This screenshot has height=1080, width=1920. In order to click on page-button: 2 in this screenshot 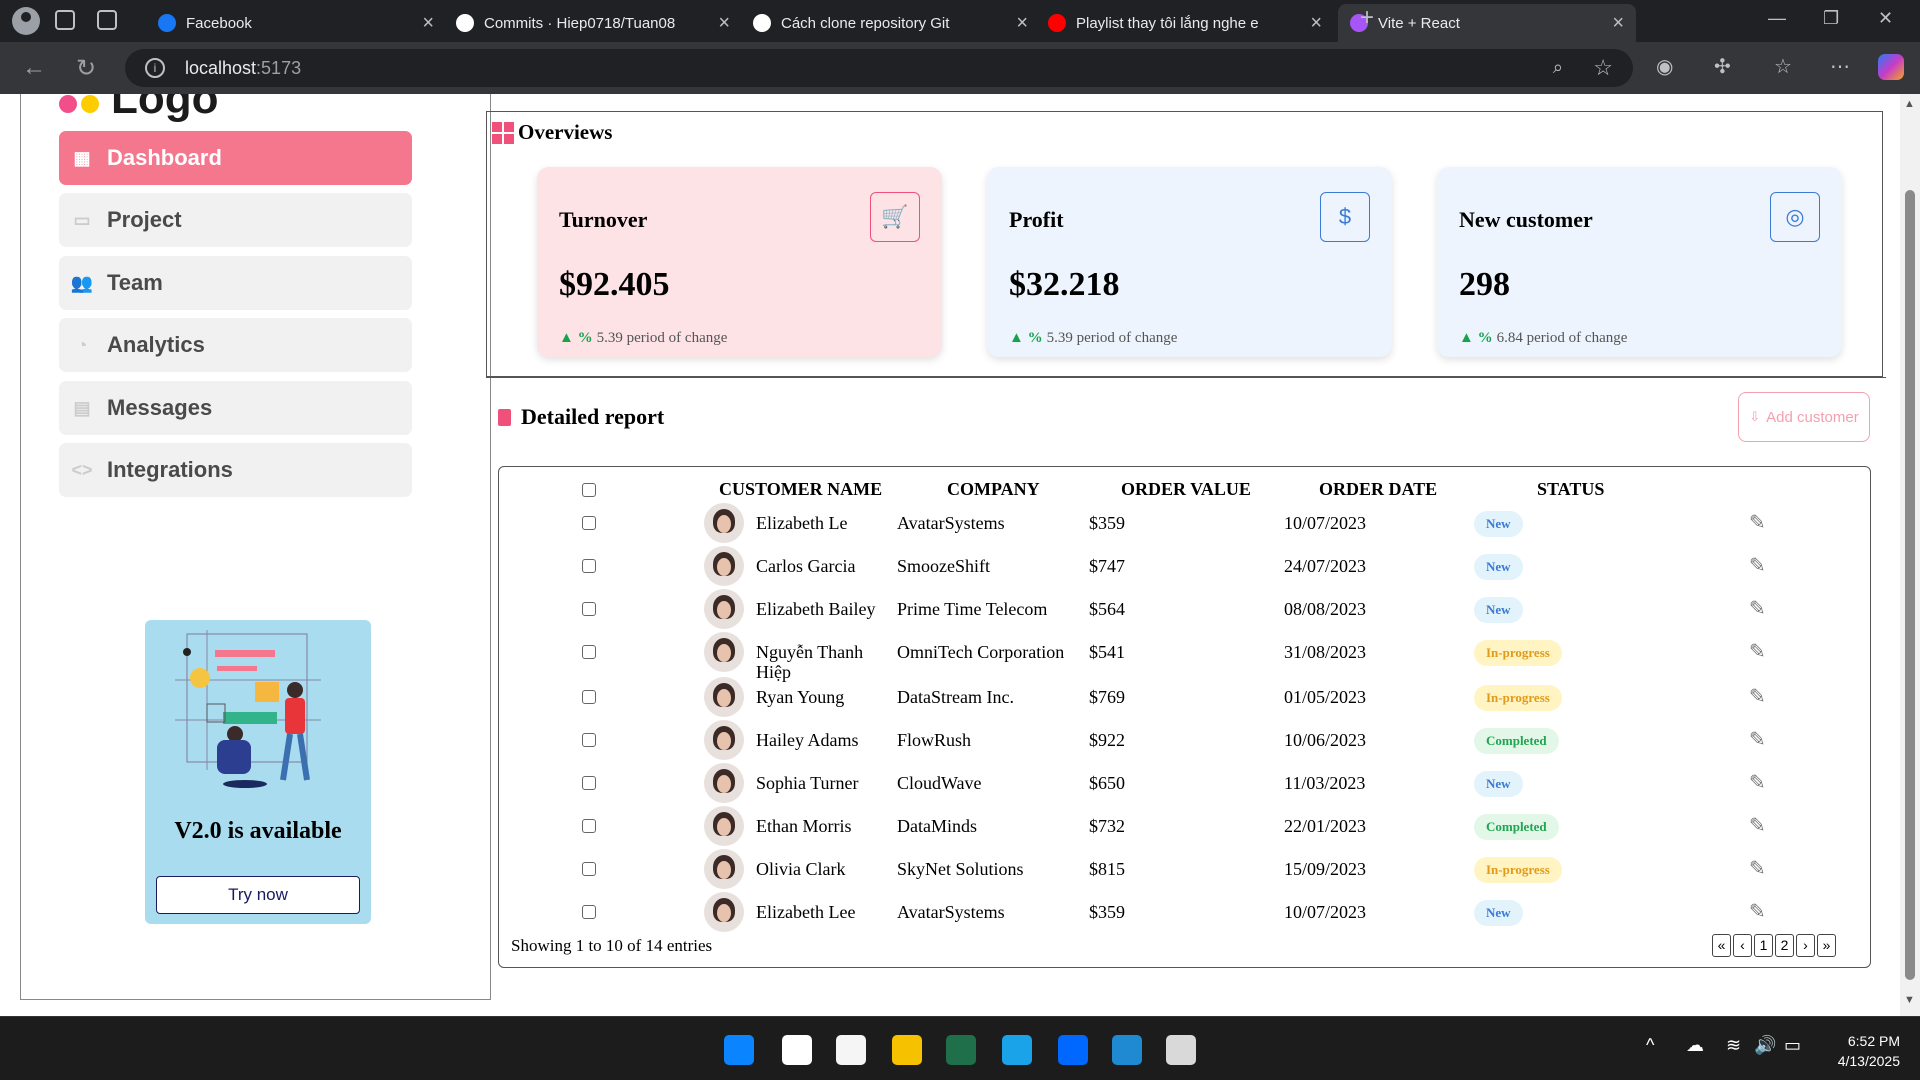, I will do `click(1784, 945)`.